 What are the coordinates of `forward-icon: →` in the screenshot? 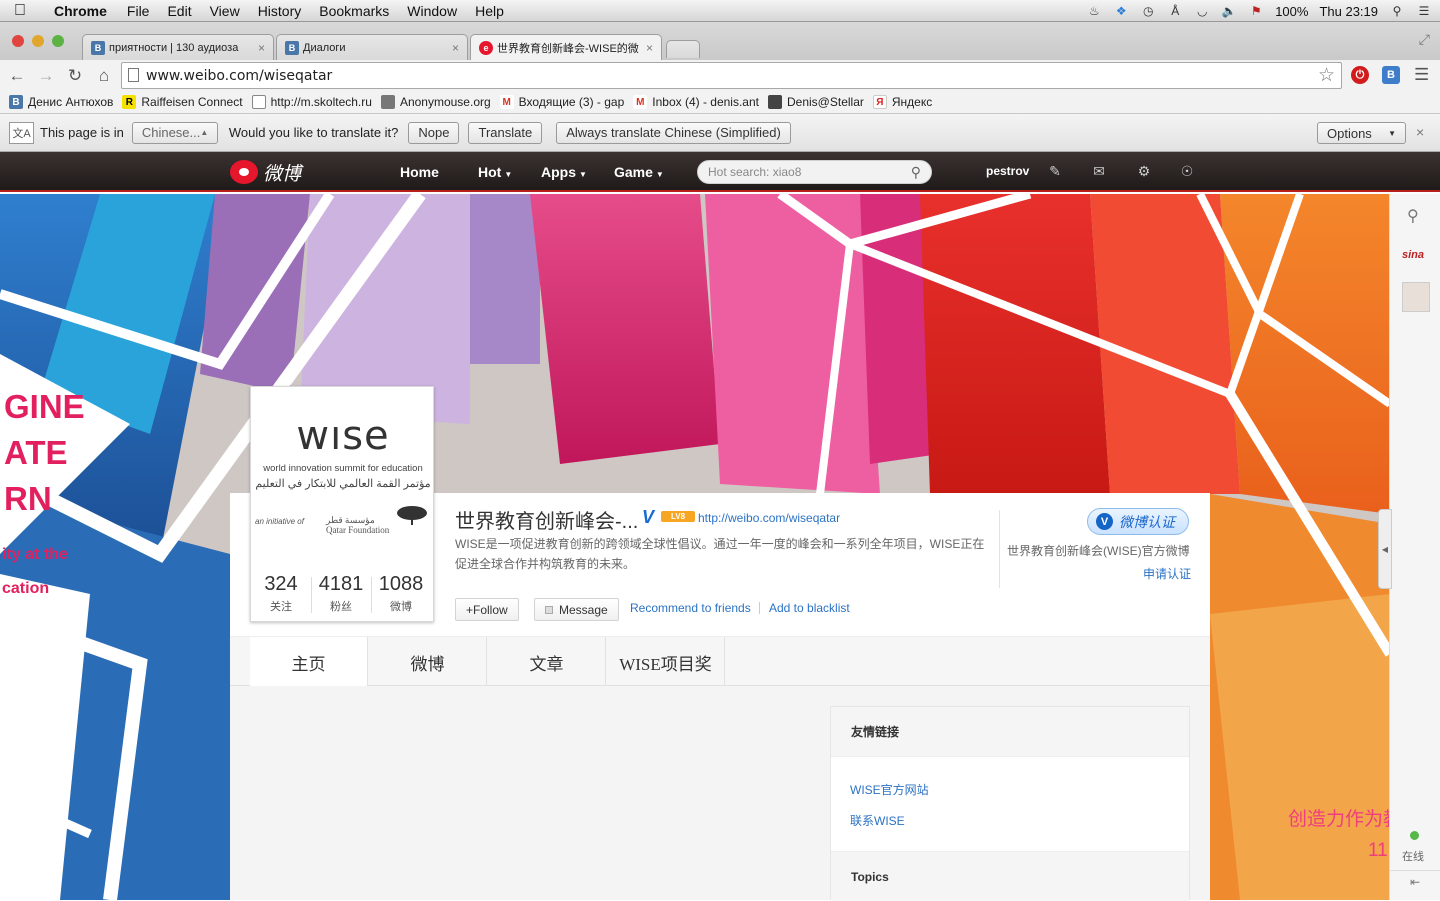 It's located at (46, 76).